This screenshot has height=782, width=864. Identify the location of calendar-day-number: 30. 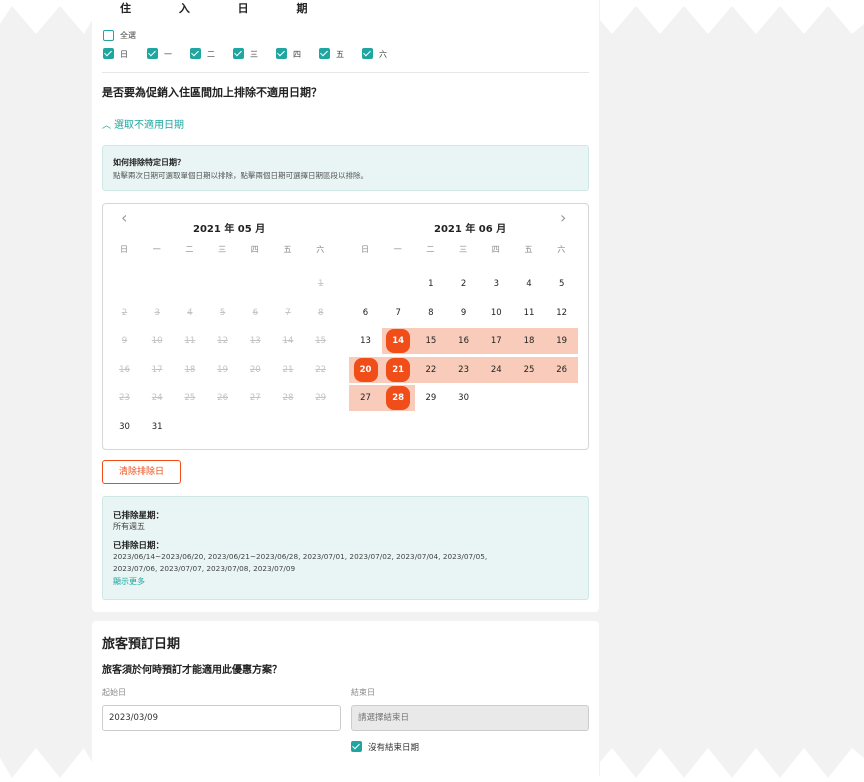
(463, 398).